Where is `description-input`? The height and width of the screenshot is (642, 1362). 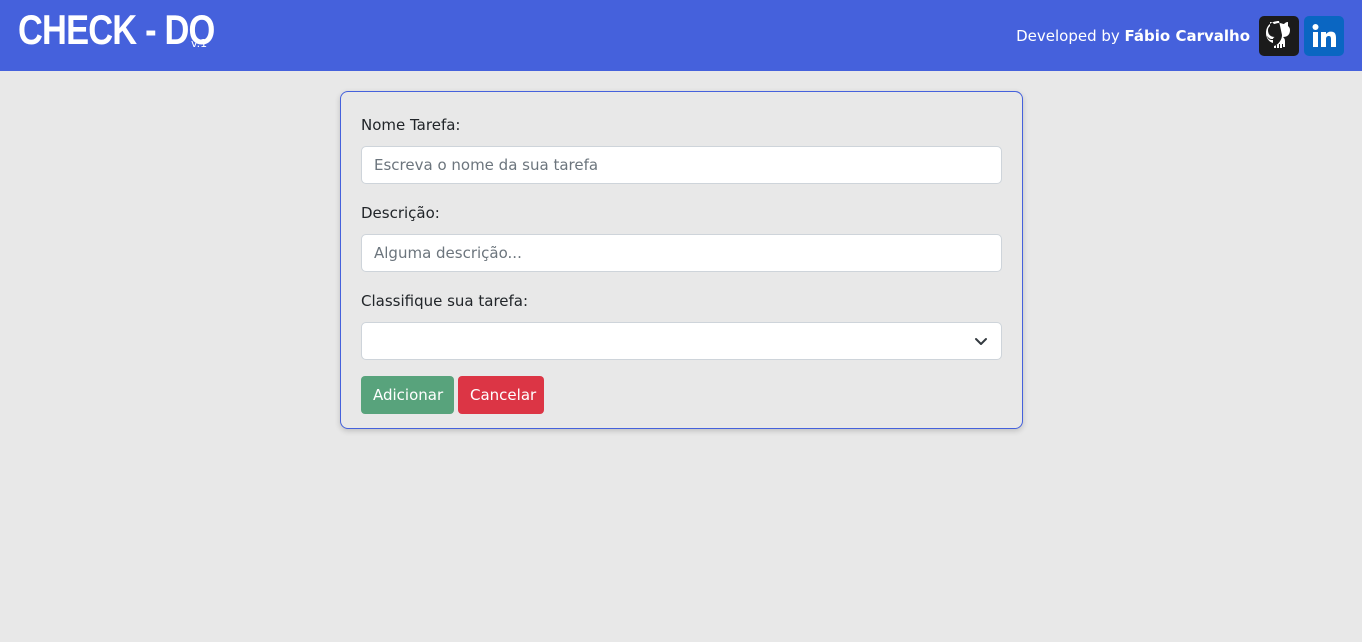 description-input is located at coordinates (681, 253).